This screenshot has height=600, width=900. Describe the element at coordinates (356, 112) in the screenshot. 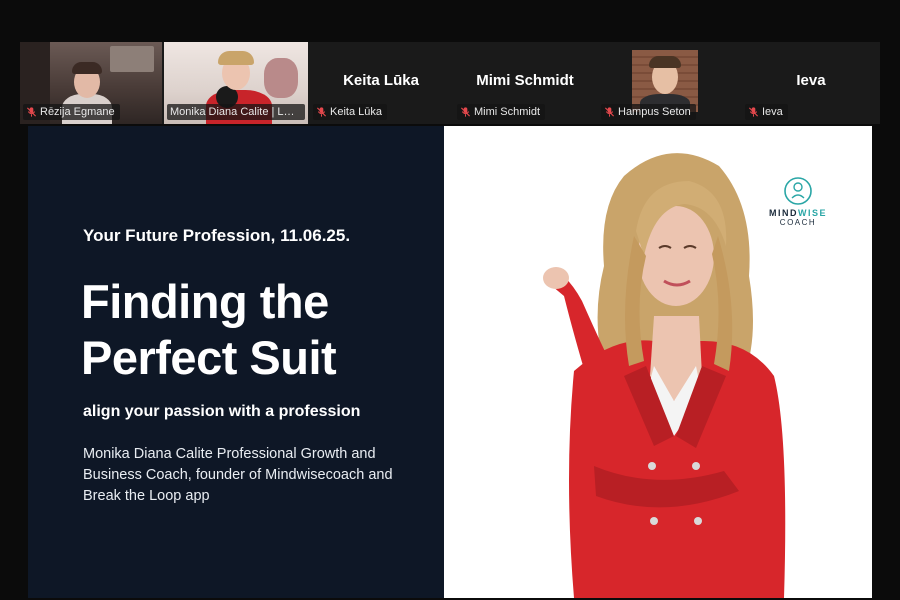

I see `participant-name: Keita Lūka` at that location.